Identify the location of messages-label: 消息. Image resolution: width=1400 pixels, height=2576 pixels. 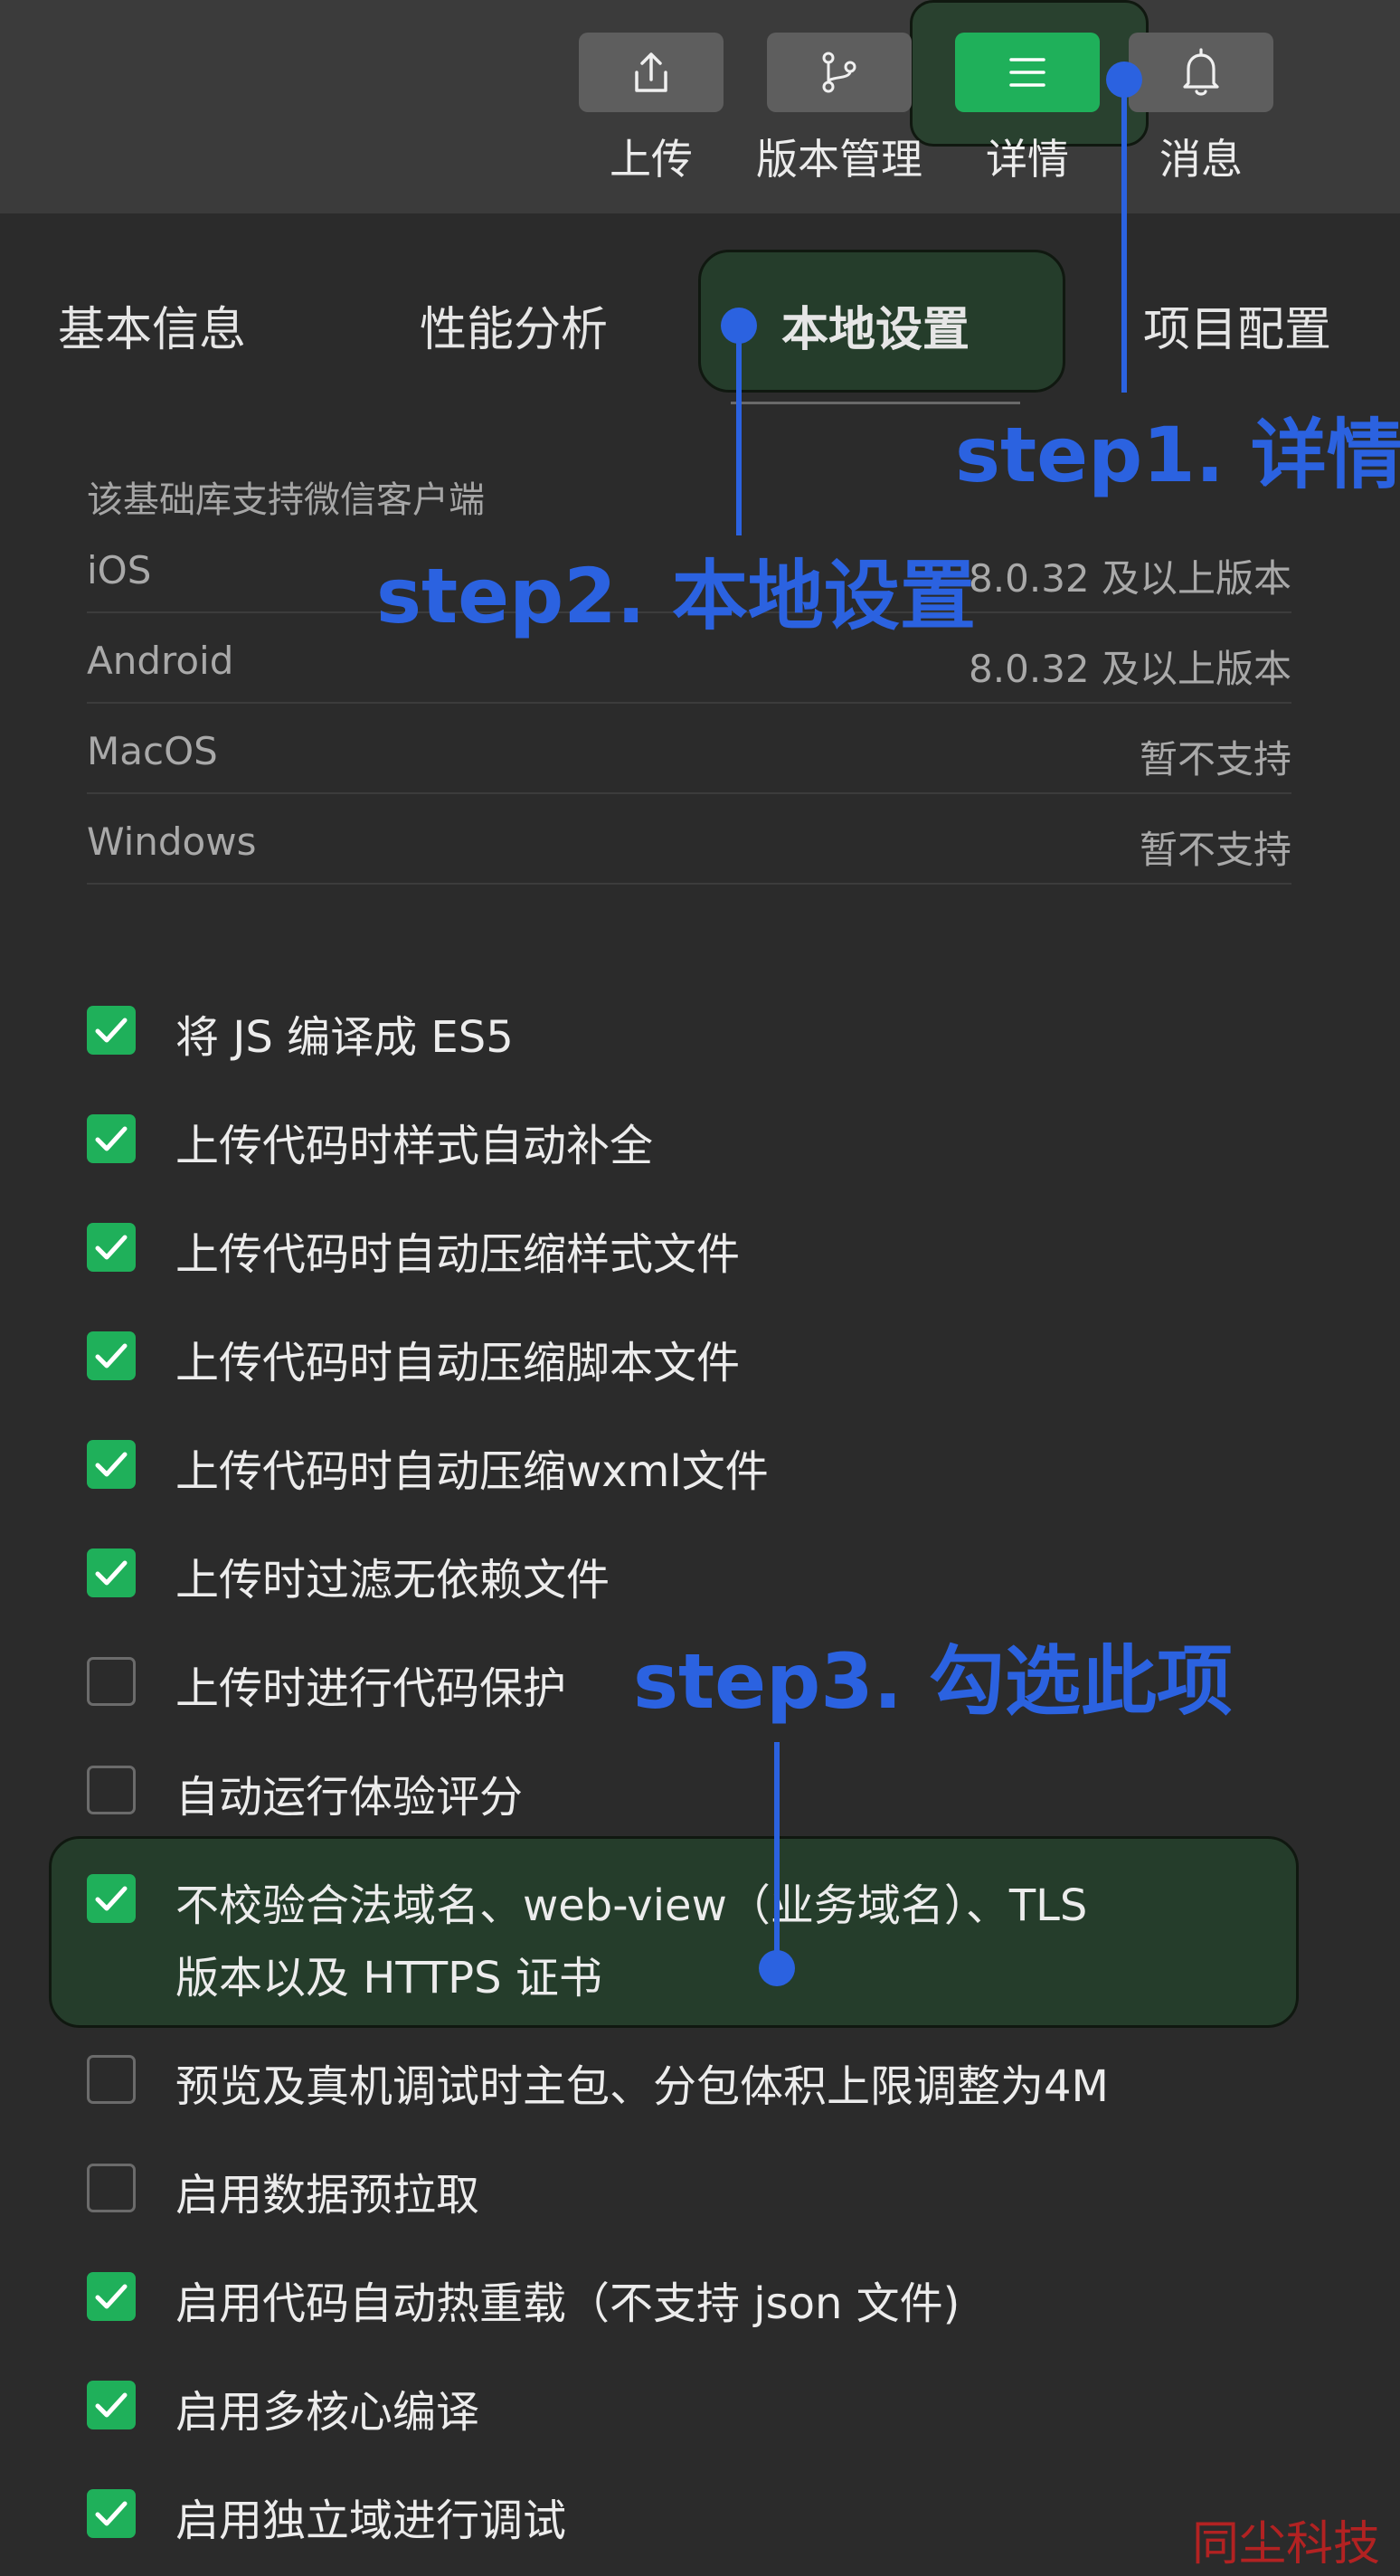
(1201, 160).